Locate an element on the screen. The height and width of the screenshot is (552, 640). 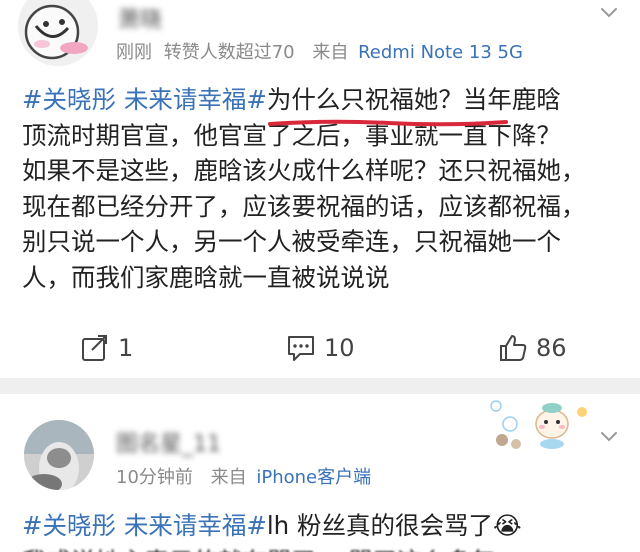
post-time: 10分钟前 is located at coordinates (154, 477).